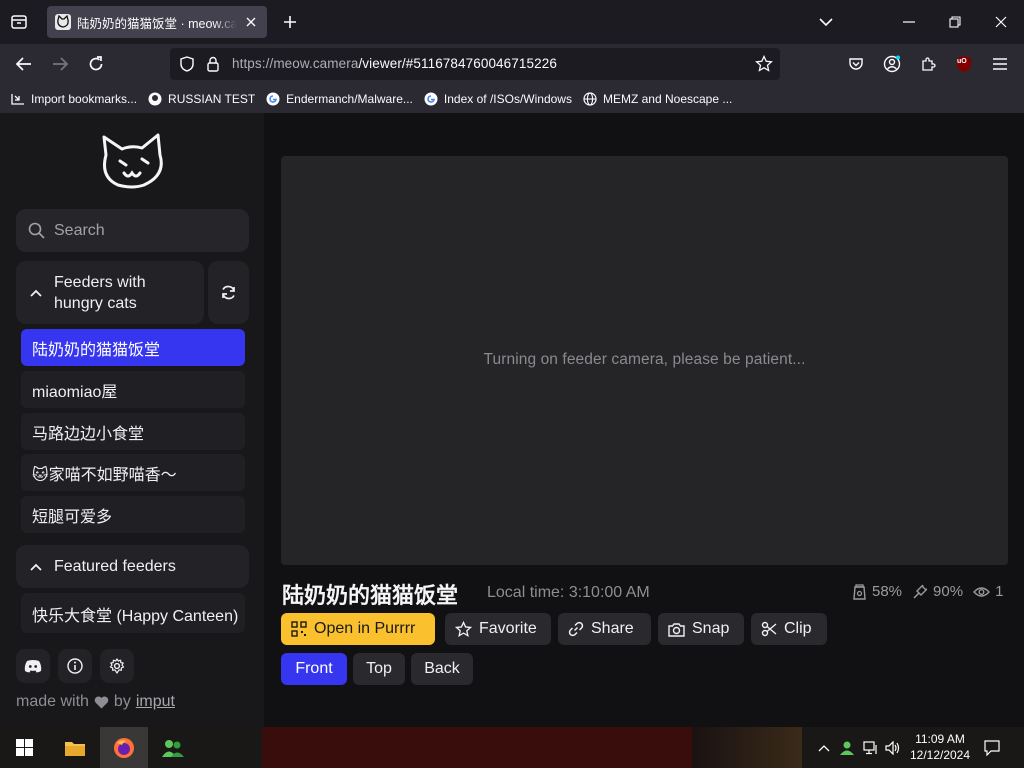  Describe the element at coordinates (747, 747) in the screenshot. I see `taskbar-background-preview` at that location.